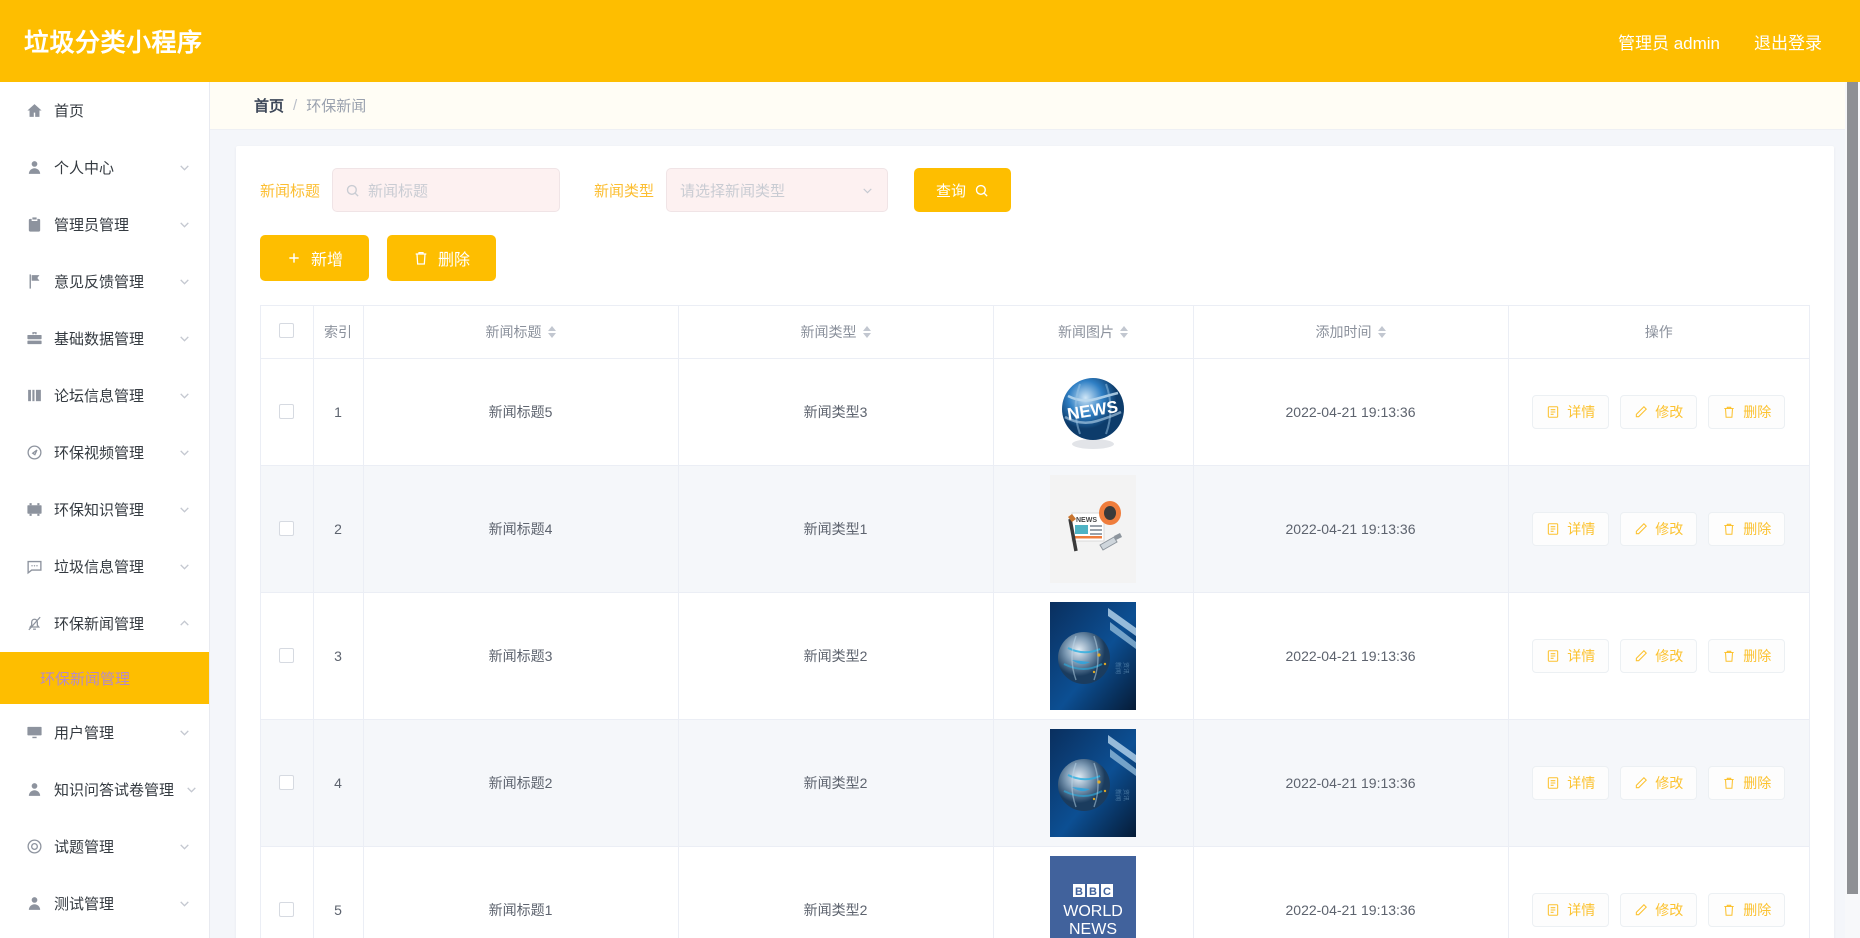 This screenshot has width=1860, height=938. Describe the element at coordinates (1093, 896) in the screenshot. I see `bbc-world-news-thumbnail: BBC WORLD NEWS` at that location.